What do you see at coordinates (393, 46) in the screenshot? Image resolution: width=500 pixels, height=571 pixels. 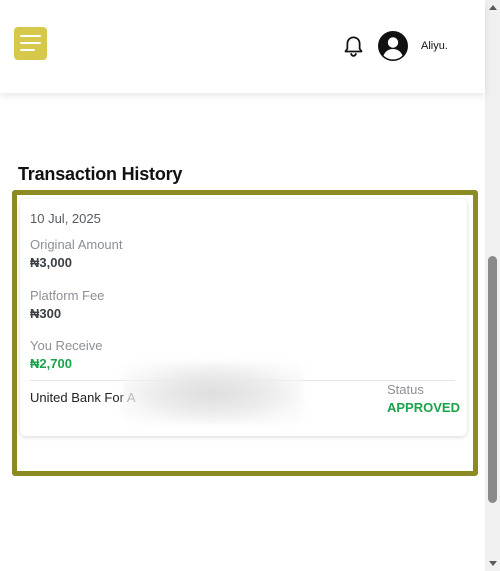 I see `user-avatar-icon` at bounding box center [393, 46].